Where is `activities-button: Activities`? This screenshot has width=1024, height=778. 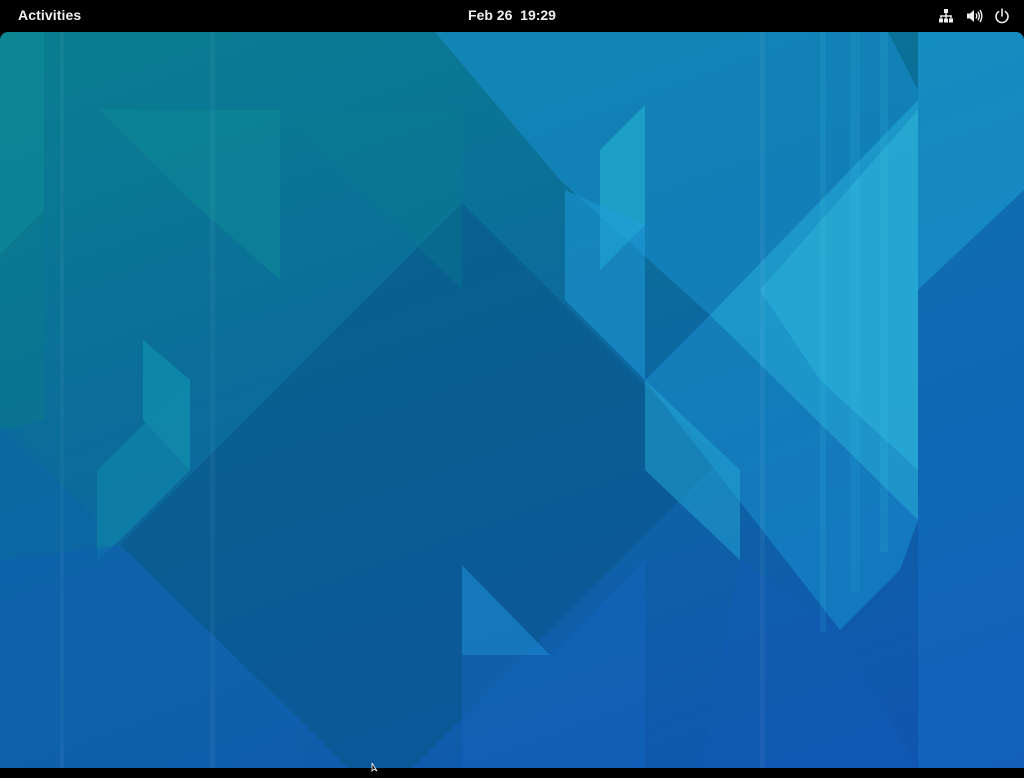 activities-button: Activities is located at coordinates (49, 16).